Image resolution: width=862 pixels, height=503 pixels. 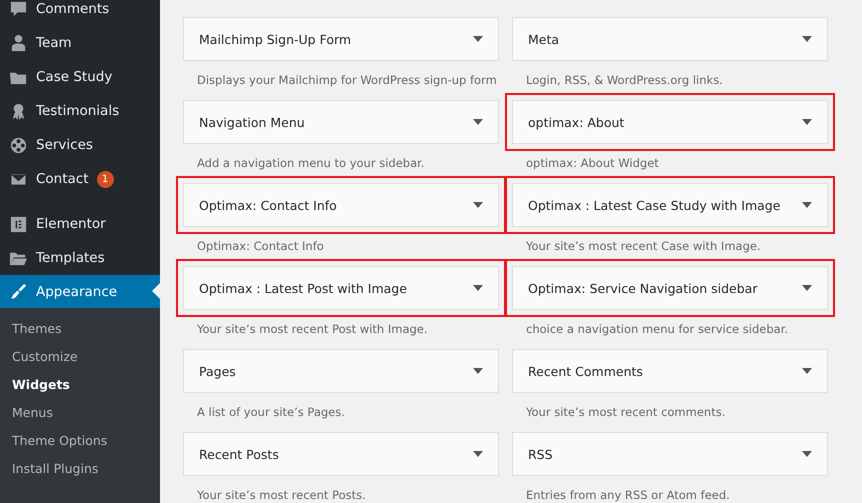 What do you see at coordinates (341, 288) in the screenshot?
I see `widget-header: Optimax : Latest Post with Image` at bounding box center [341, 288].